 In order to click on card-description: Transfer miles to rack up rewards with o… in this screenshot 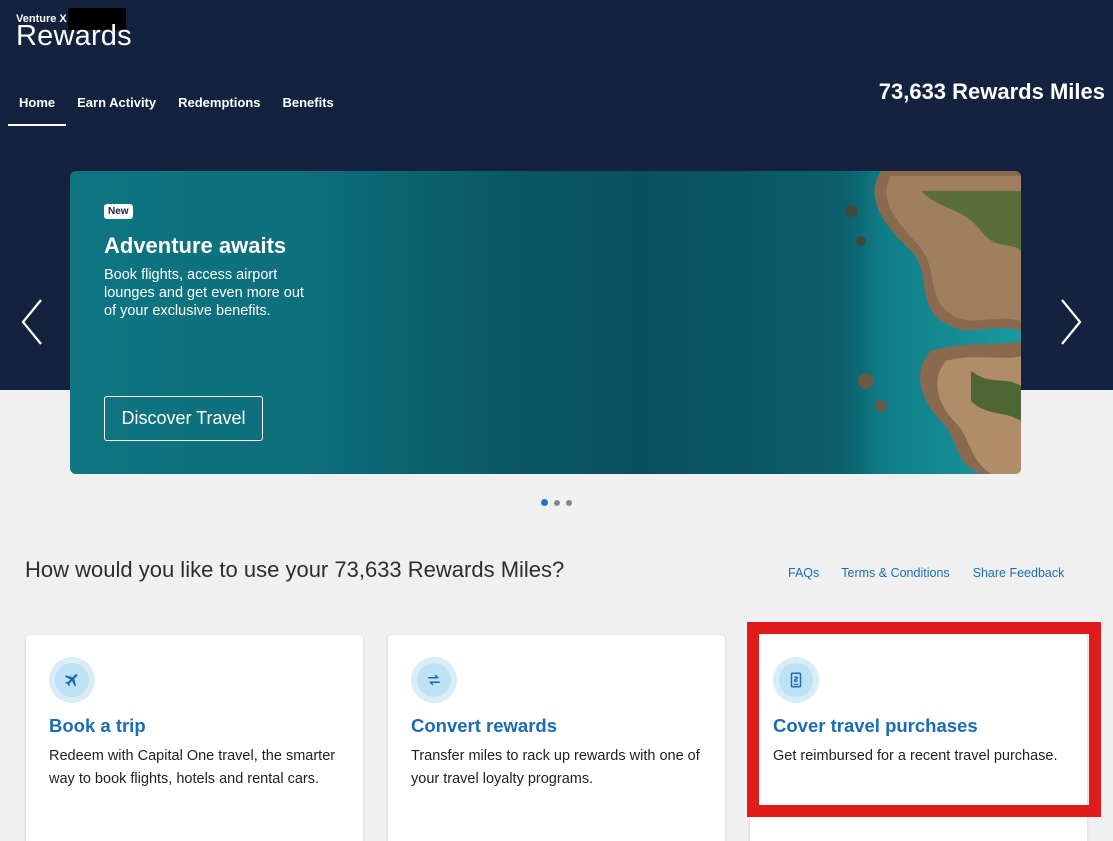, I will do `click(555, 767)`.